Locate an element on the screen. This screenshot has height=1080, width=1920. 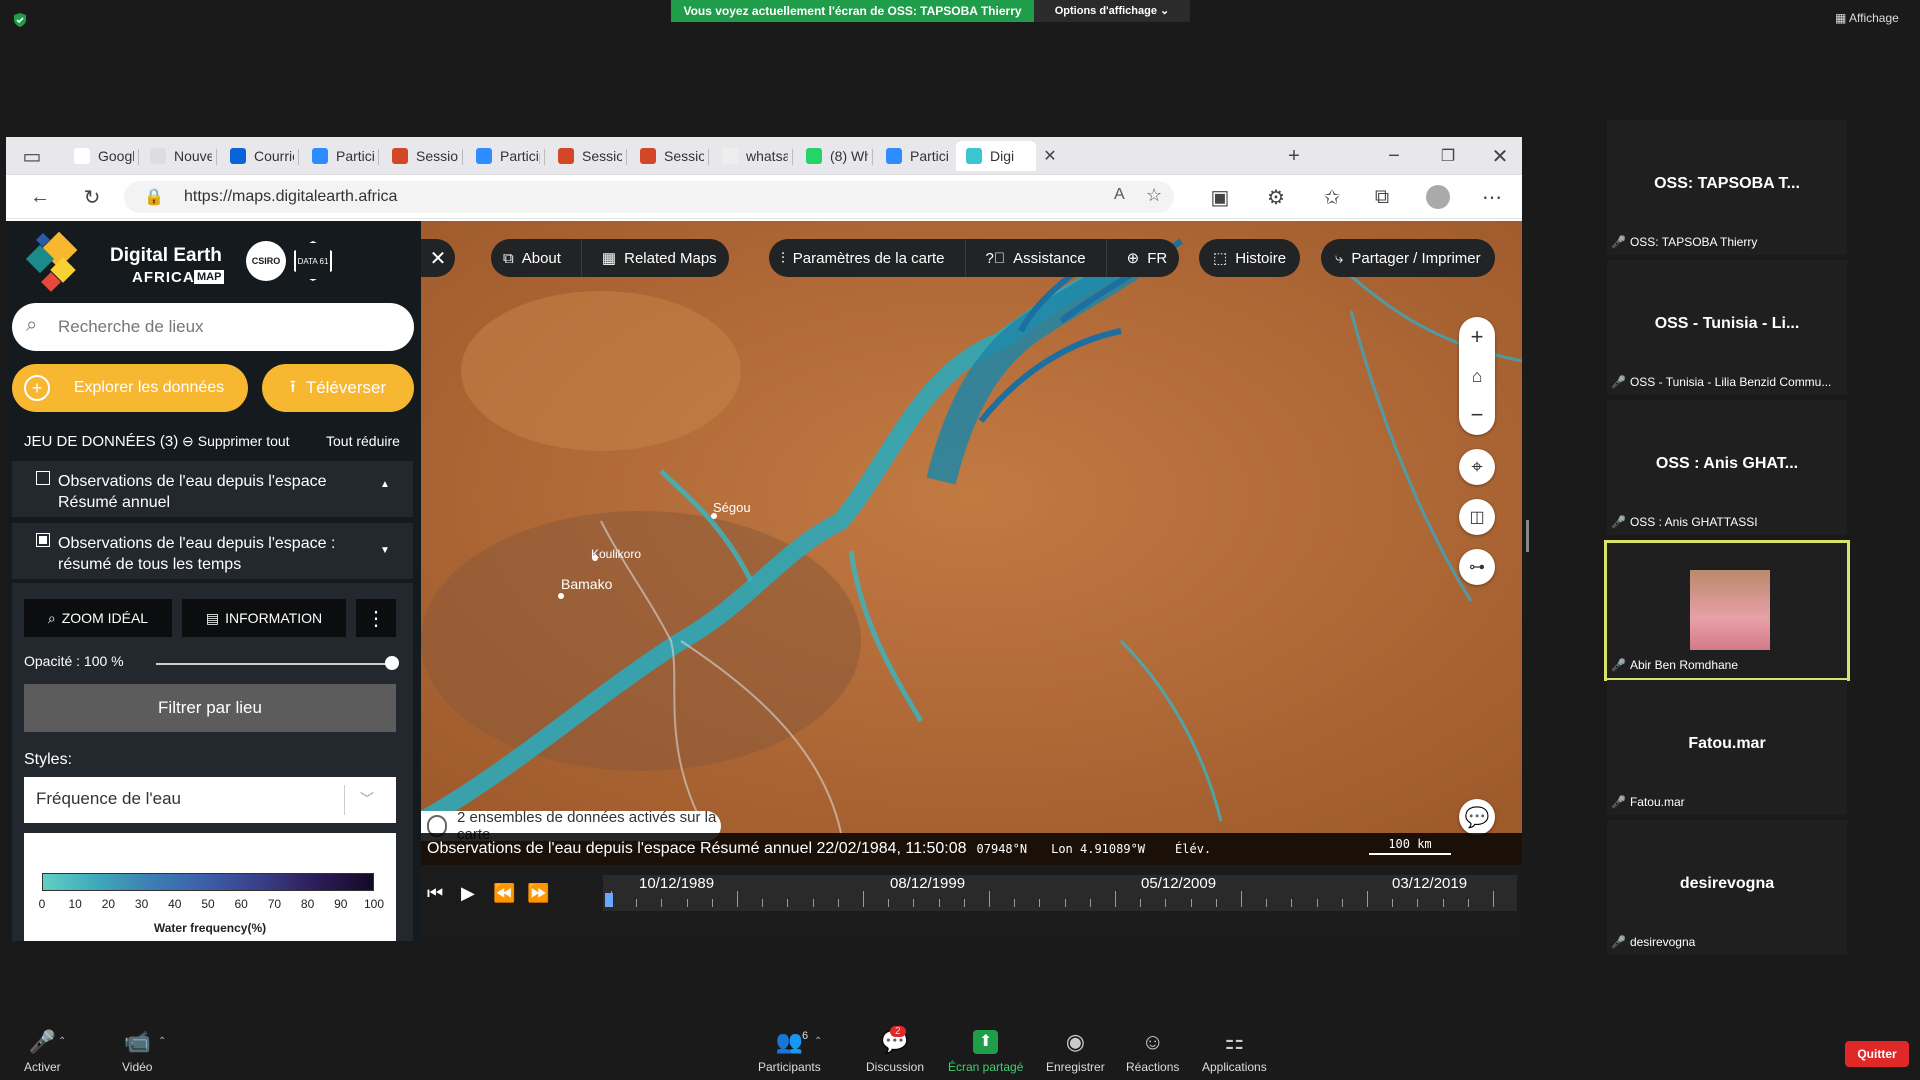
home-icon: ⌂ is located at coordinates (1477, 376).